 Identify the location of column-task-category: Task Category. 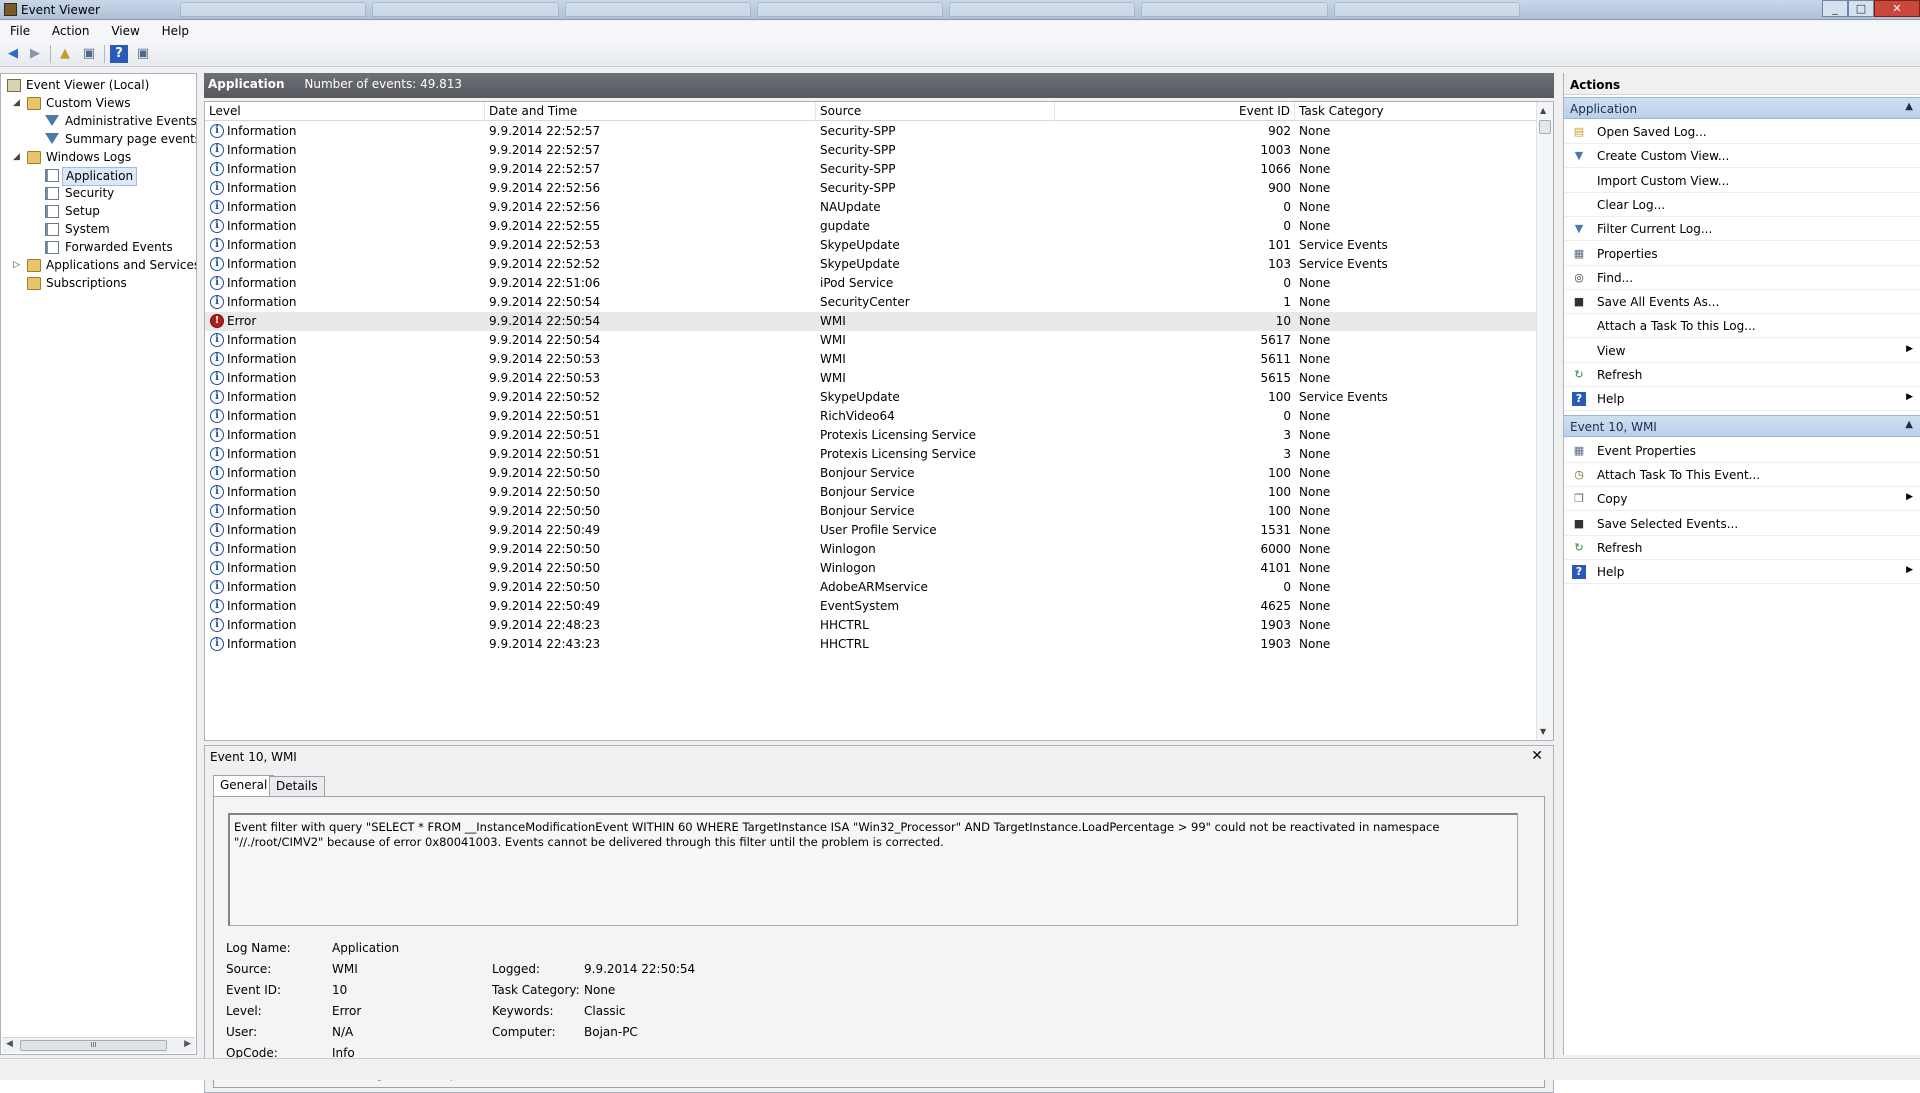
(1416, 111).